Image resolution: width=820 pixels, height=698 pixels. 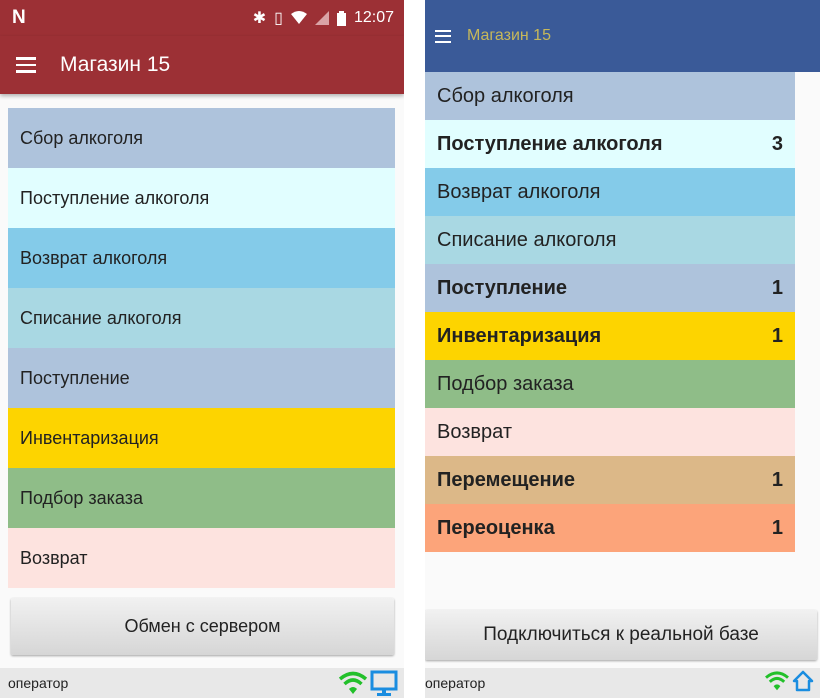 What do you see at coordinates (803, 681) in the screenshot?
I see `home-icon` at bounding box center [803, 681].